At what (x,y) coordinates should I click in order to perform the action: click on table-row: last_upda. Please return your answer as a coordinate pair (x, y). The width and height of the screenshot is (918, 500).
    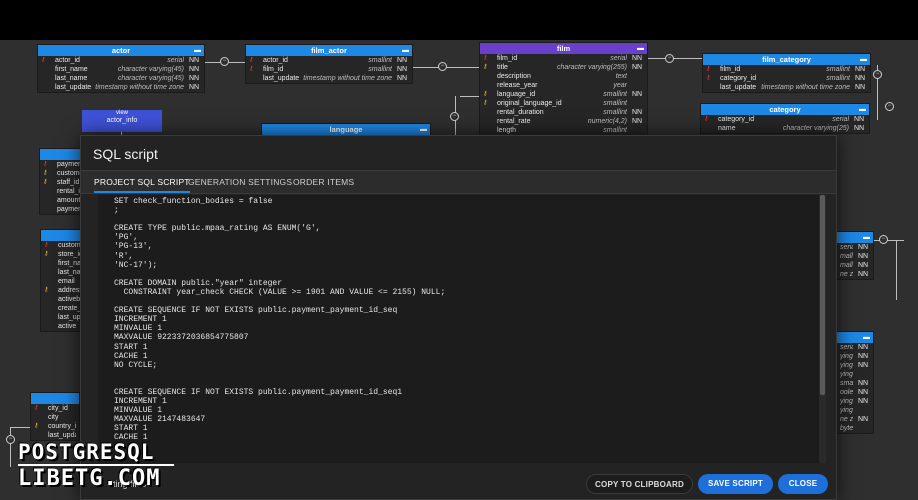
    Looking at the image, I should click on (55, 435).